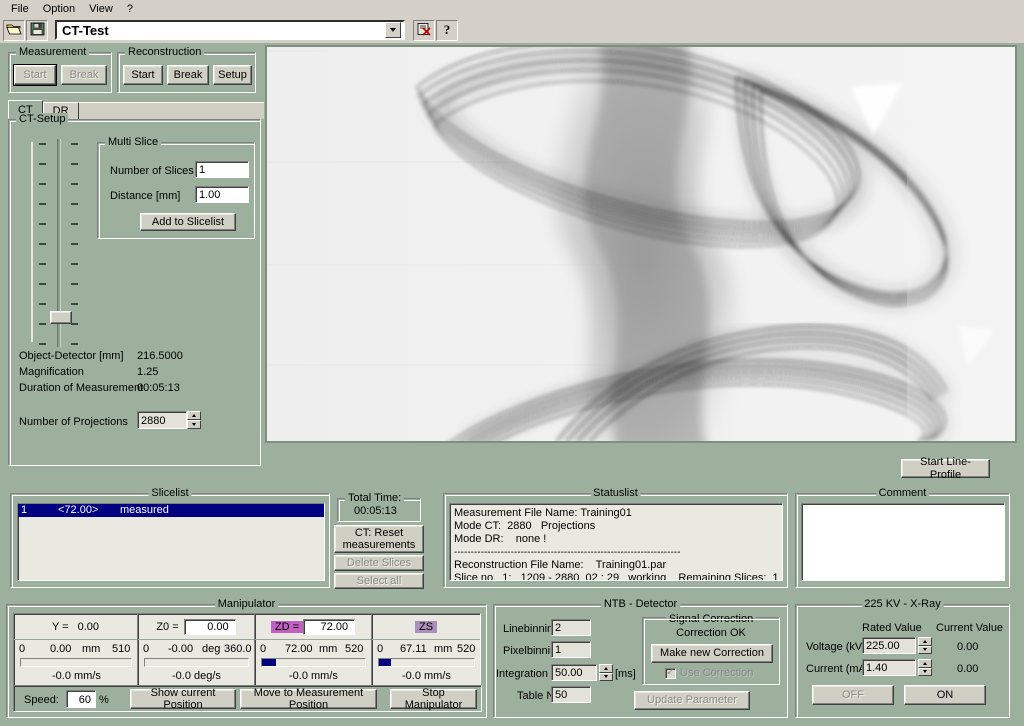 The width and height of the screenshot is (1024, 726). Describe the element at coordinates (670, 673) in the screenshot. I see `use-correction-checkbox: ✓` at that location.